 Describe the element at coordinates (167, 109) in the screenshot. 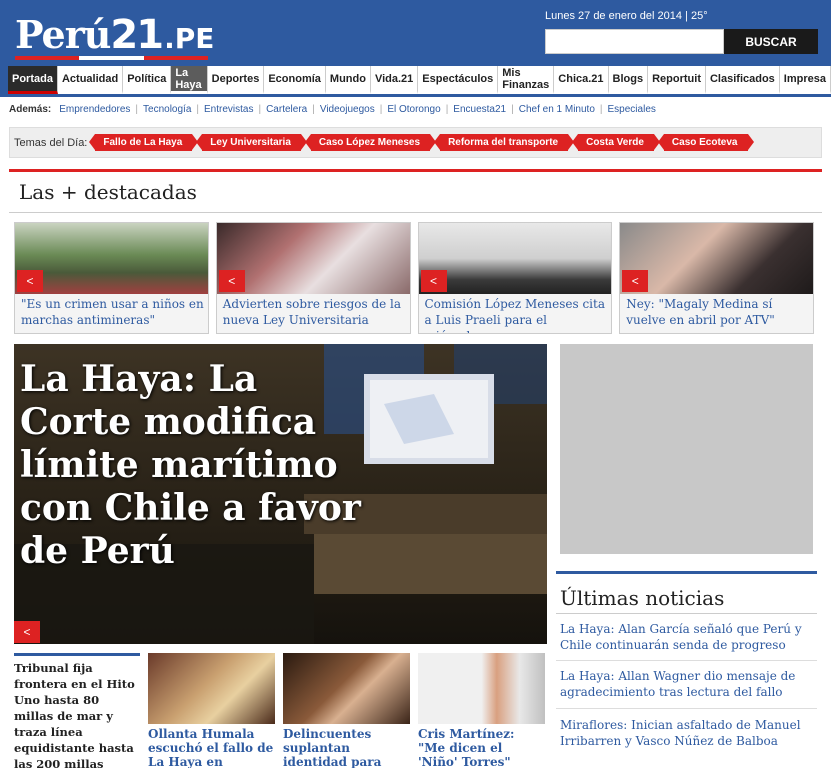

I see `ademas-link: Tecnología` at that location.